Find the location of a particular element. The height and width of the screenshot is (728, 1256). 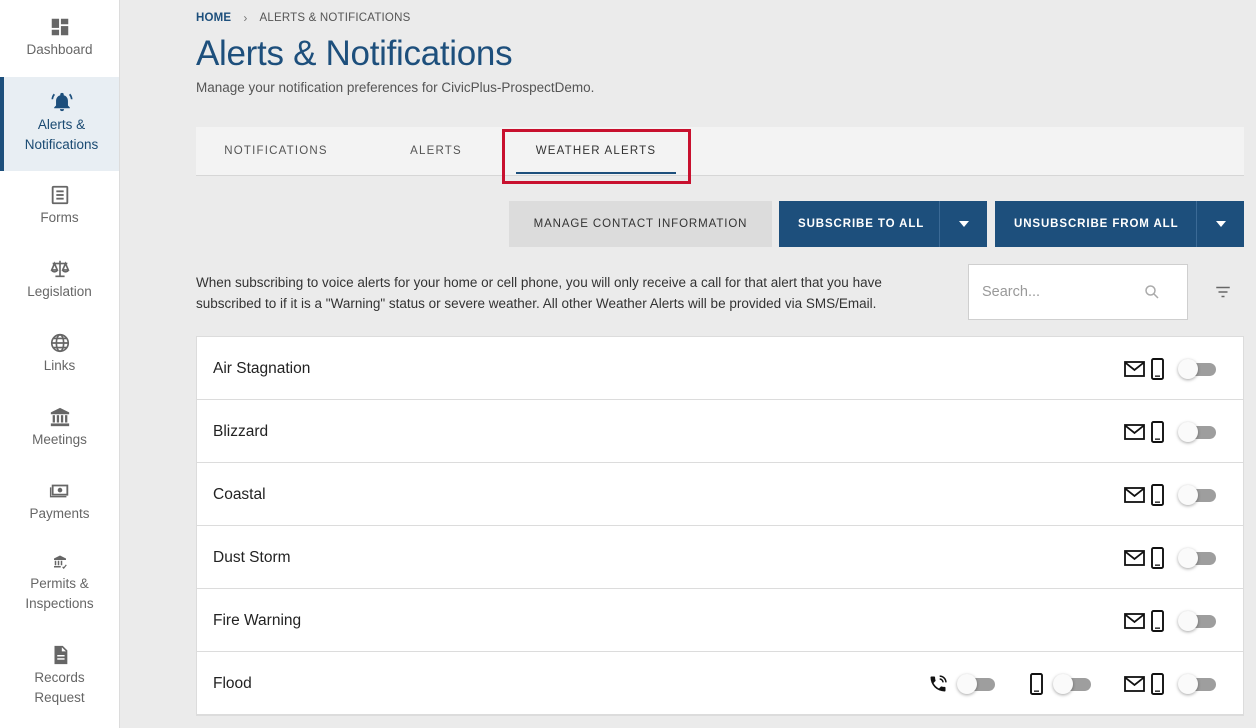

phone-call-icon is located at coordinates (938, 683).